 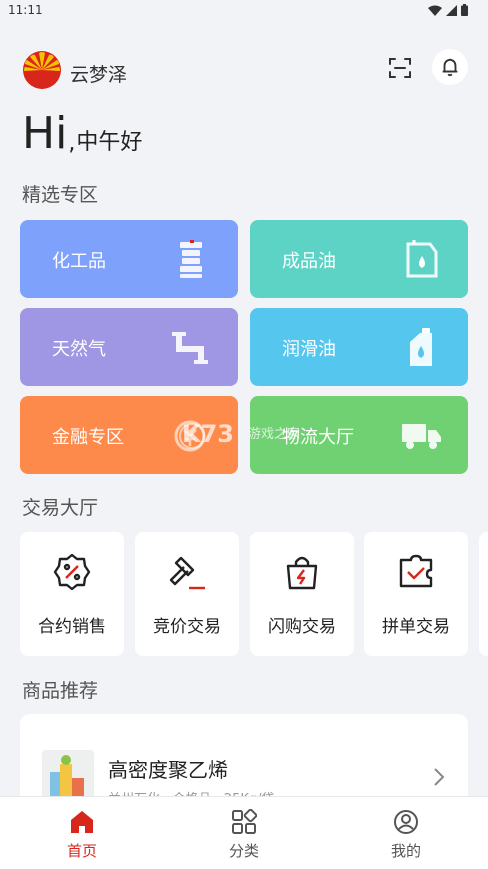 I want to click on flash-bag-icon, so click(x=302, y=573).